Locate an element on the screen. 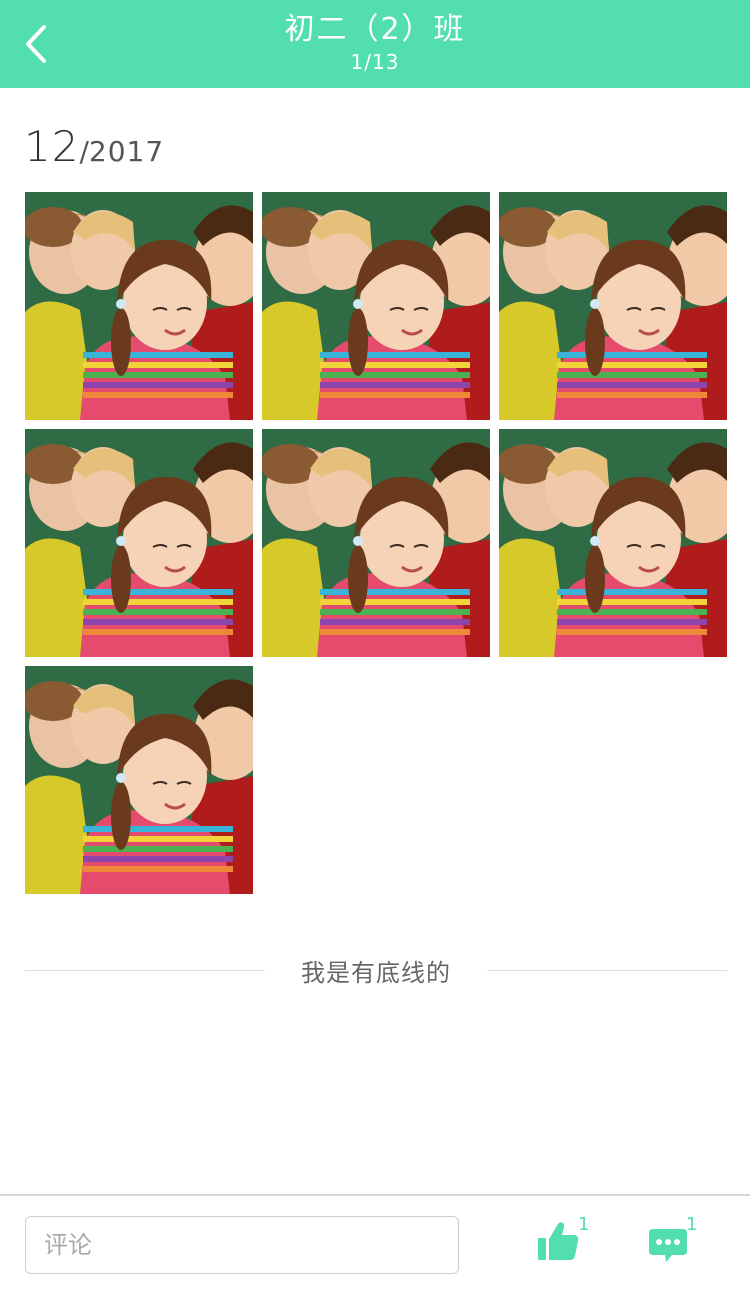  like-count: 1 is located at coordinates (584, 1224).